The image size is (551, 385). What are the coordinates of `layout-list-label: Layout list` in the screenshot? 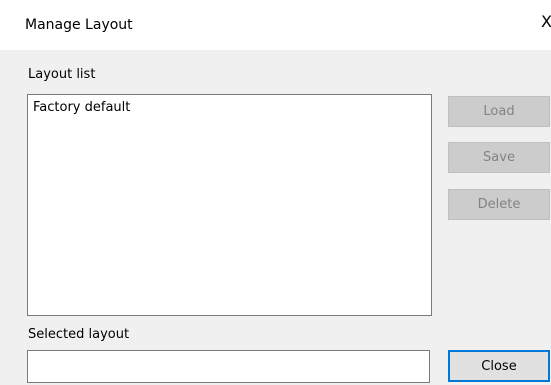 It's located at (62, 74).